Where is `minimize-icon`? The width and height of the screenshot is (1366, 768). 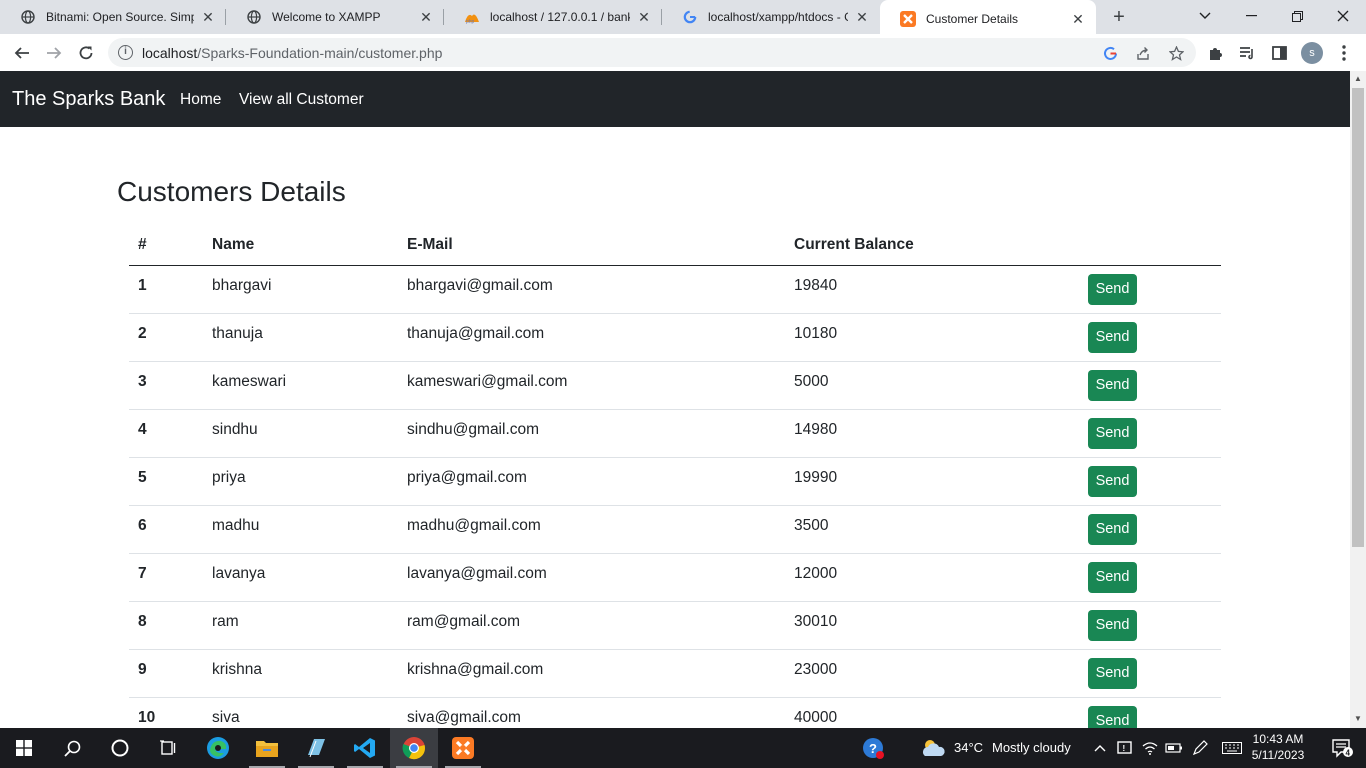 minimize-icon is located at coordinates (1251, 16).